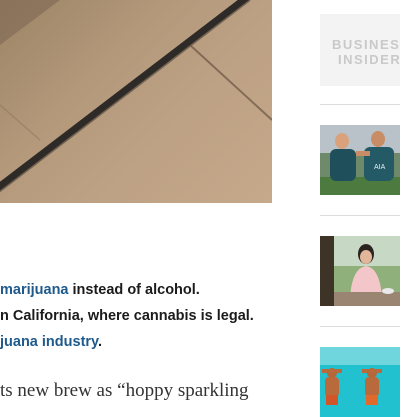 The width and height of the screenshot is (400, 417). Describe the element at coordinates (380, 167) in the screenshot. I see `svg-text: AIA` at that location.